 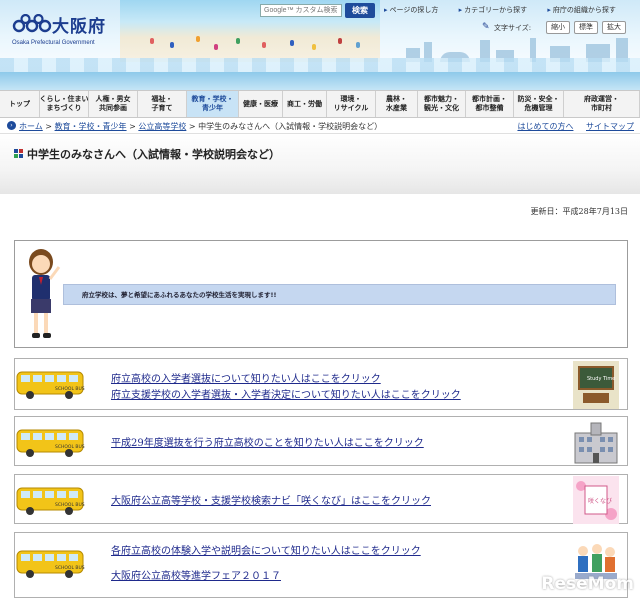 What do you see at coordinates (415, 10) in the screenshot?
I see `top-link-how-to-find: ▸ ページの探し方` at bounding box center [415, 10].